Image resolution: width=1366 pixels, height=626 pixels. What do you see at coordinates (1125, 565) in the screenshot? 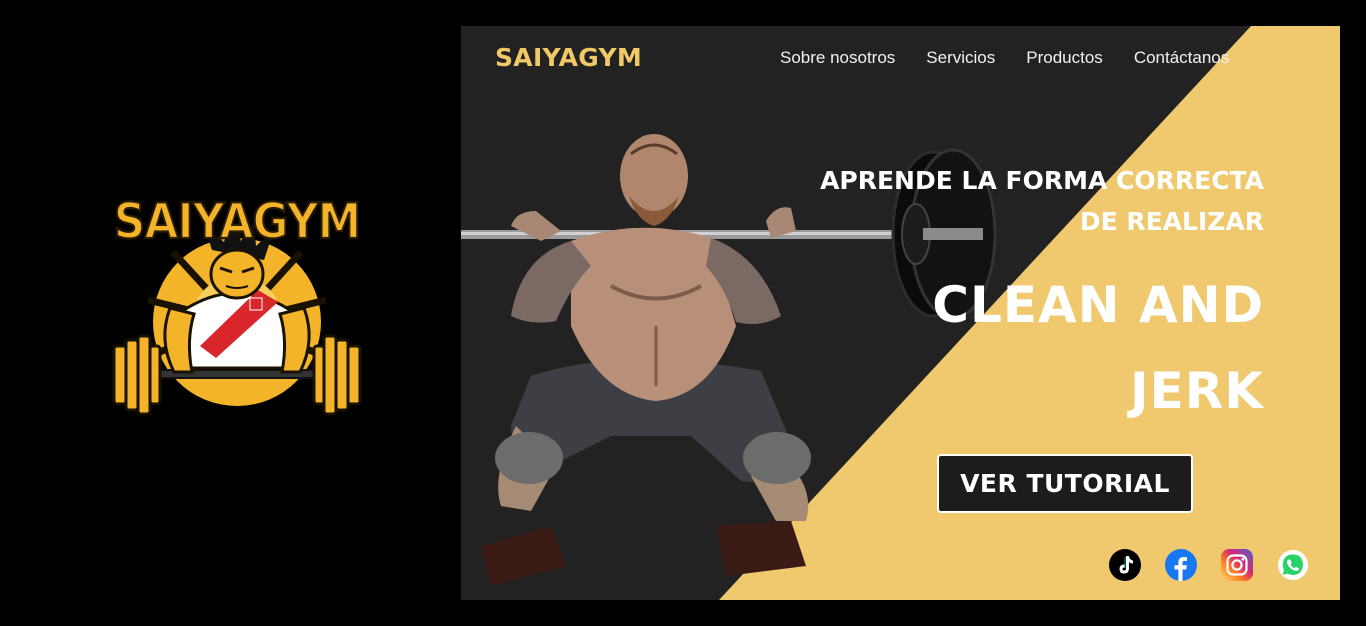
I see `tiktok-icon` at bounding box center [1125, 565].